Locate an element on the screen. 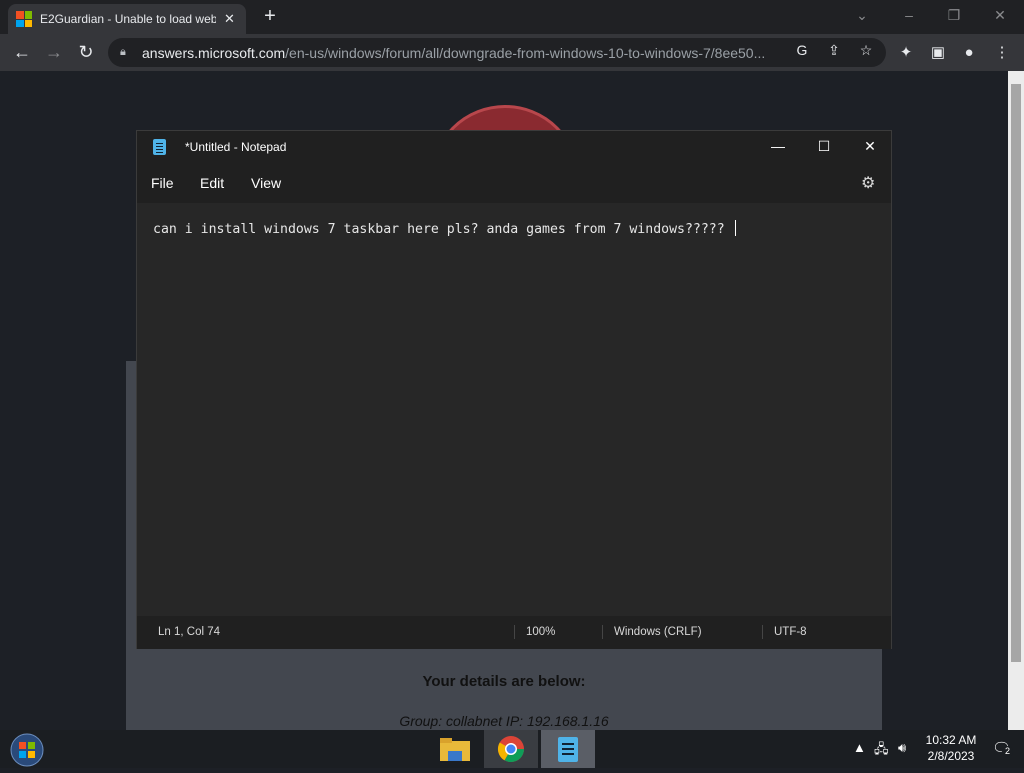  tab-title: E2Guardian - Unable to load web page is located at coordinates (128, 19).